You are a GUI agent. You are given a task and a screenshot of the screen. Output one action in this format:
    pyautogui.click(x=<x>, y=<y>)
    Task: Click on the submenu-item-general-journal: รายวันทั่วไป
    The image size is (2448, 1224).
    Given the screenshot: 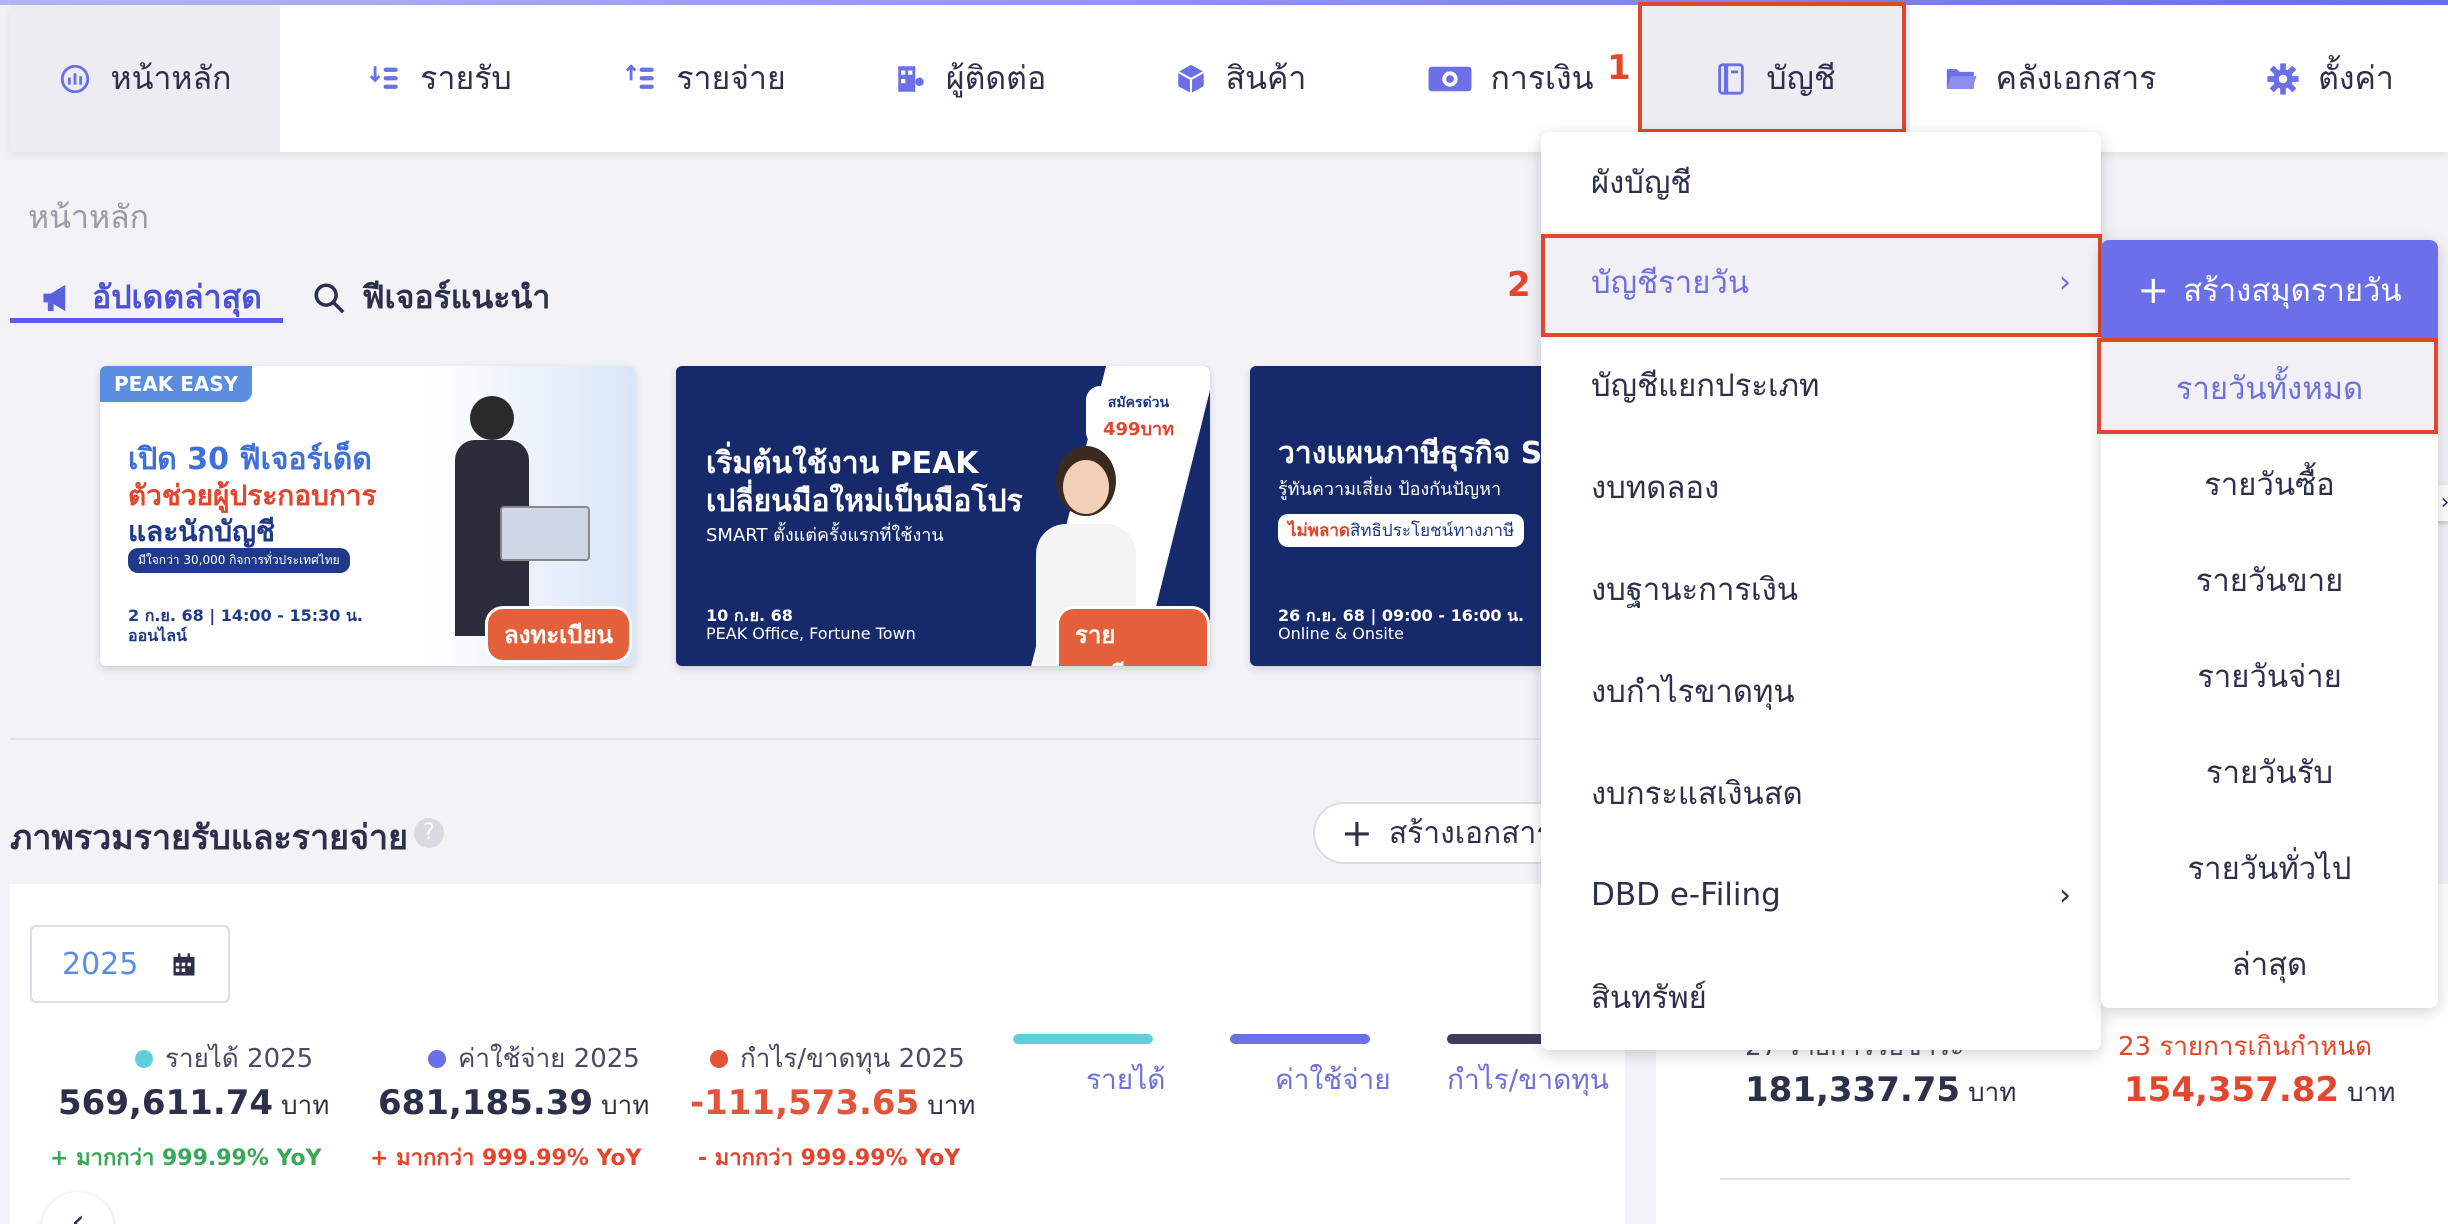 What is the action you would take?
    pyautogui.click(x=2269, y=868)
    